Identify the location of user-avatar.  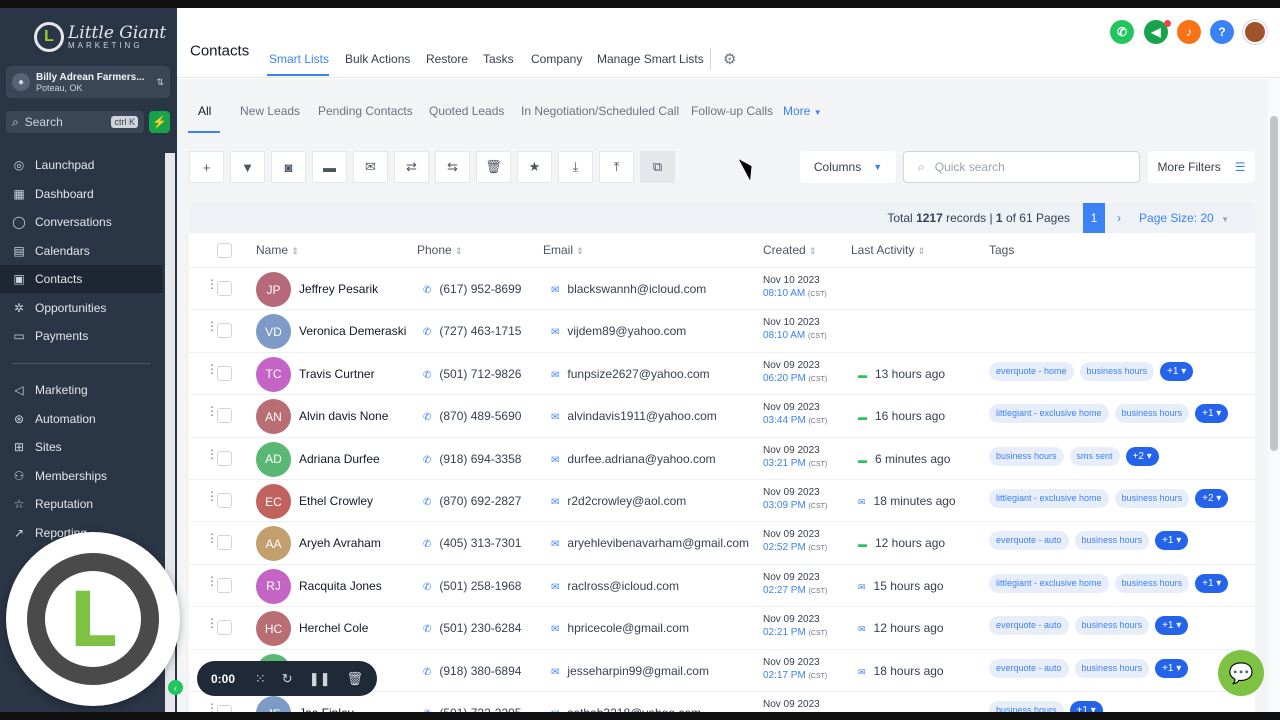
(1255, 32).